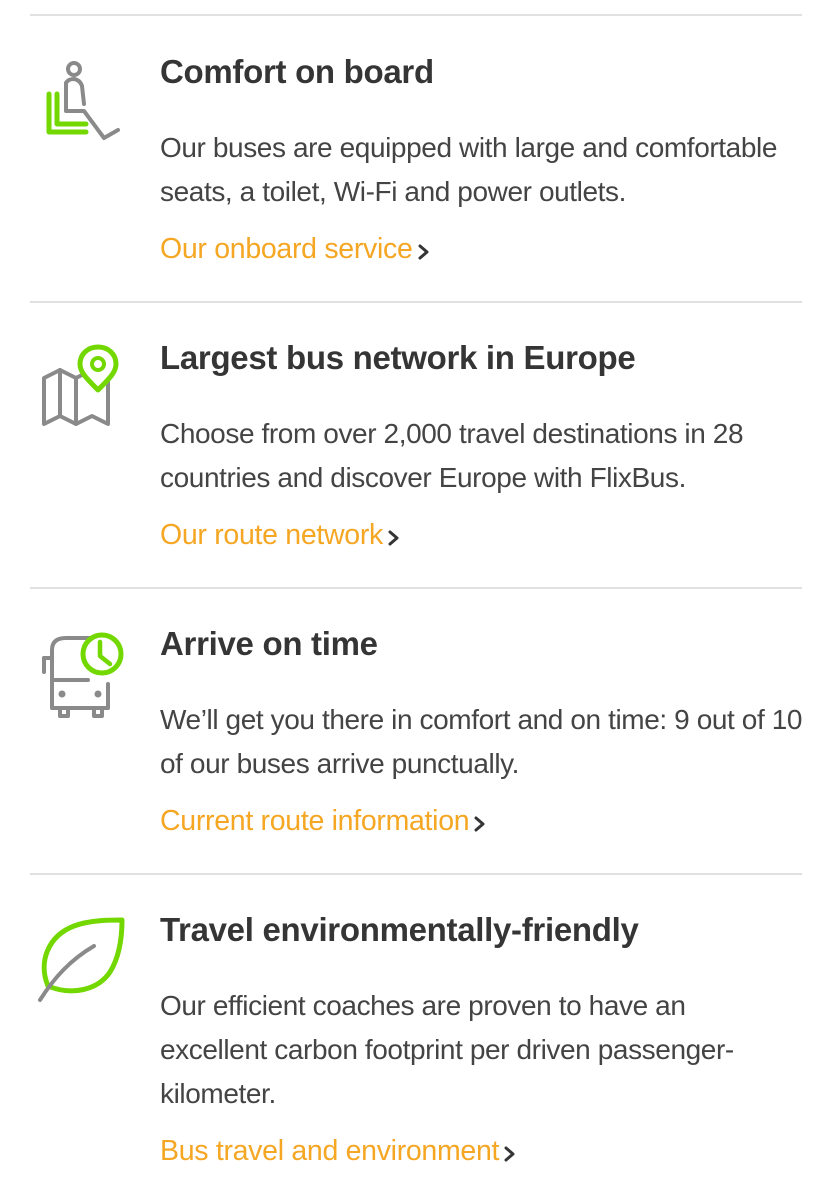 The image size is (832, 1202). What do you see at coordinates (315, 821) in the screenshot?
I see `link-label: Current route information` at bounding box center [315, 821].